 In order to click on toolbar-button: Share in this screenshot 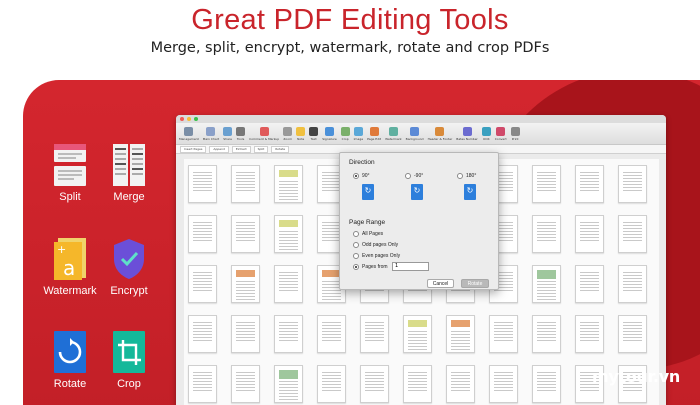, I will do `click(228, 133)`.